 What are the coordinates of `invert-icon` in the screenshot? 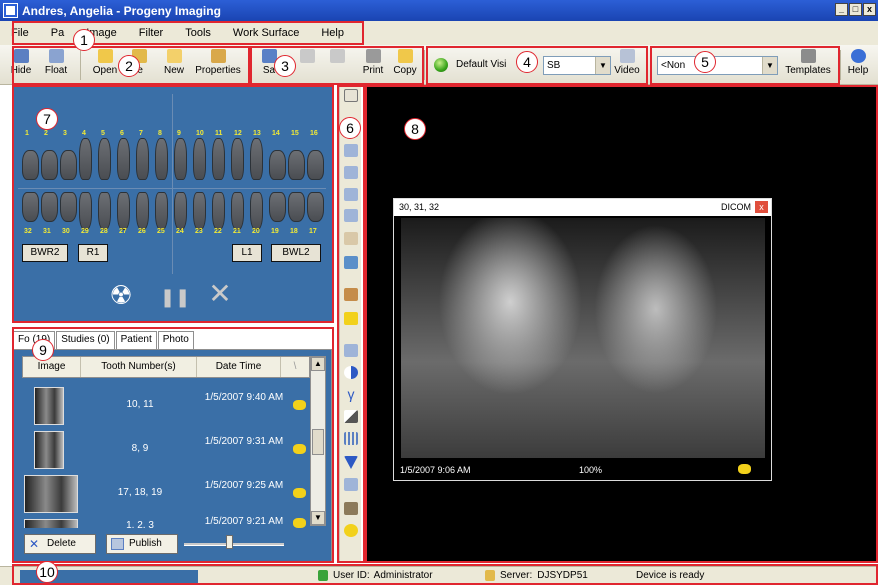 It's located at (351, 416).